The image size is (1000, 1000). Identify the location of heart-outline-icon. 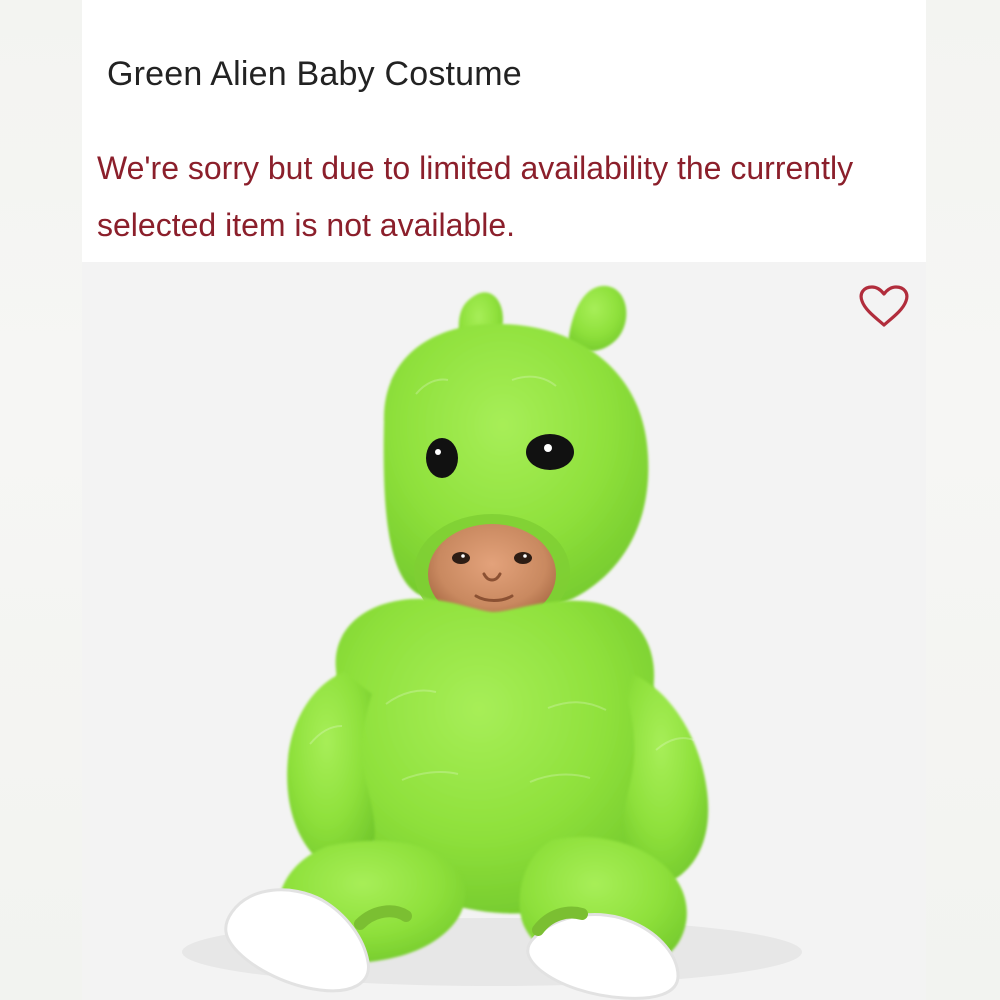
(884, 306).